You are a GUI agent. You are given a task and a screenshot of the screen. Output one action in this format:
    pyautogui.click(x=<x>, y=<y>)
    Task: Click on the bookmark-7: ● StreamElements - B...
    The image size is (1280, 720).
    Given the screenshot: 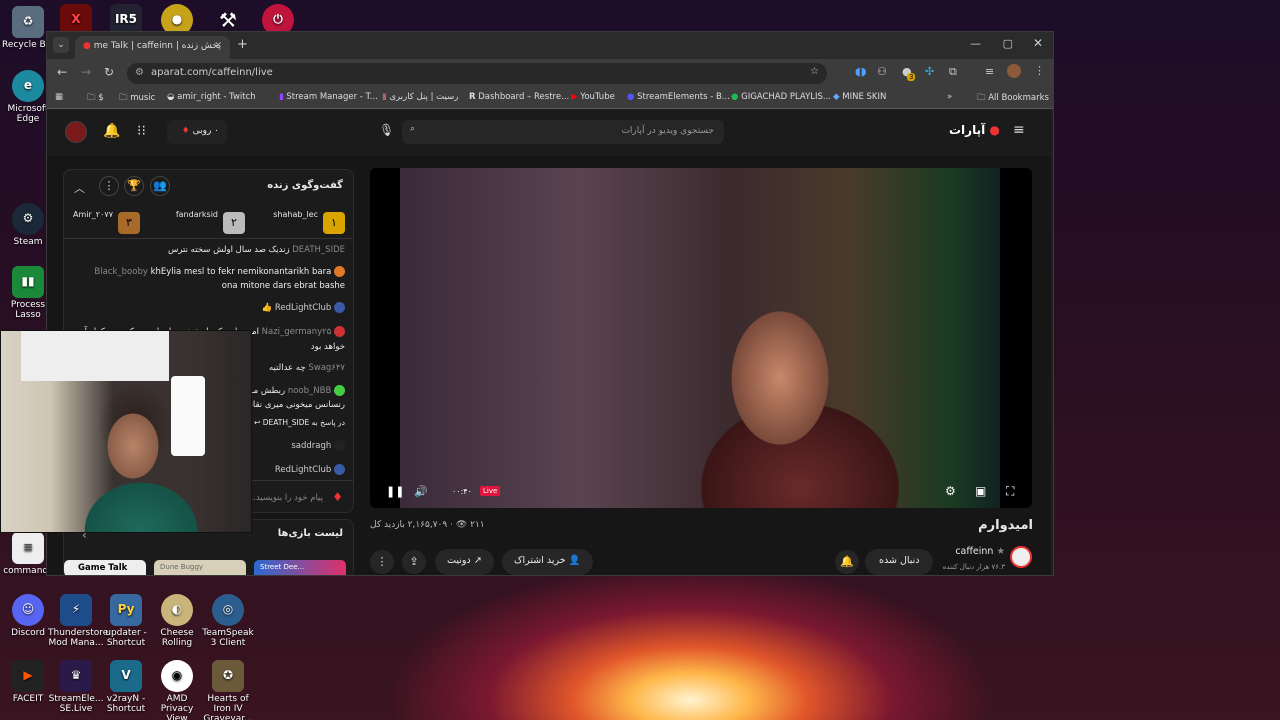 What is the action you would take?
    pyautogui.click(x=678, y=97)
    